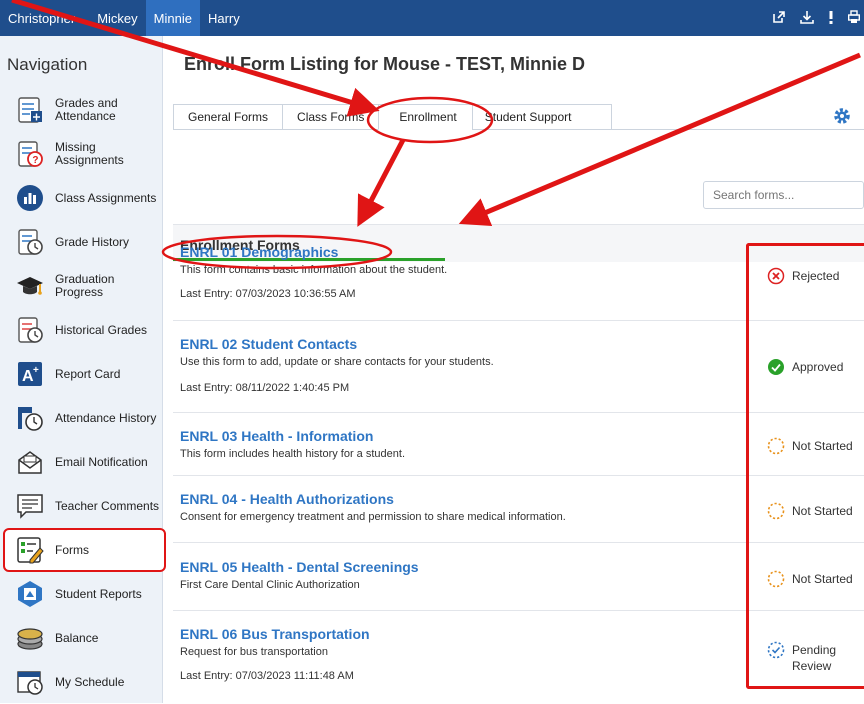  Describe the element at coordinates (460, 344) in the screenshot. I see `form-link: ENRL 02 Student Contacts` at that location.